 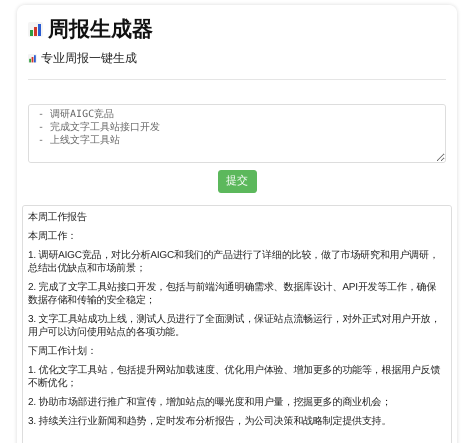 I want to click on input-field: - 调研AIGC竞品 - 完成文字工具站接口开发 - 上线文字工具站, so click(x=237, y=133).